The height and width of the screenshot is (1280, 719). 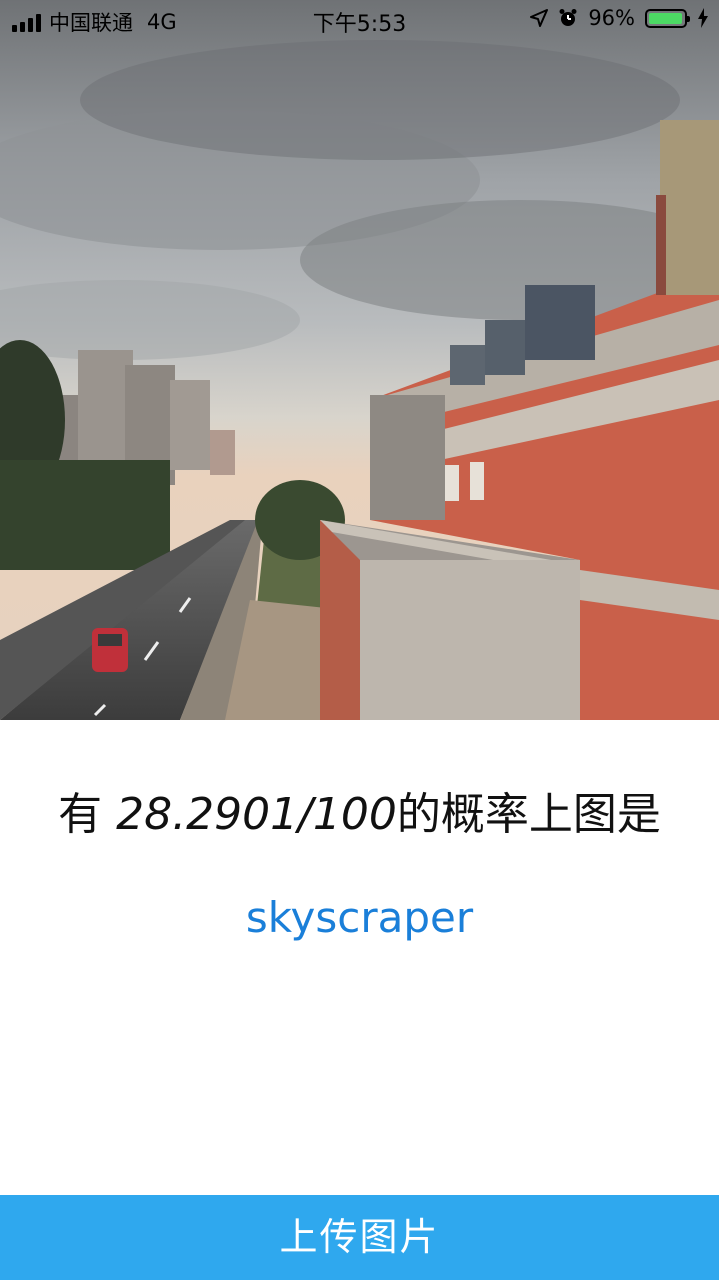 What do you see at coordinates (256, 814) in the screenshot?
I see `prediction-probability: 28.2901/100` at bounding box center [256, 814].